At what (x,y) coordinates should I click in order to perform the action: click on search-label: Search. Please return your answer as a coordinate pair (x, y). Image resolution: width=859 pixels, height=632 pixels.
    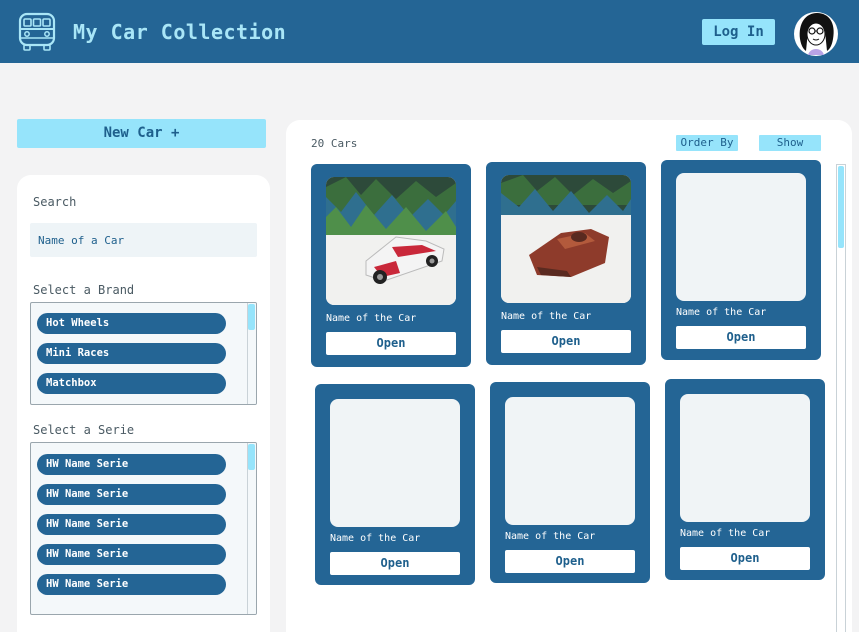
    Looking at the image, I should click on (55, 202).